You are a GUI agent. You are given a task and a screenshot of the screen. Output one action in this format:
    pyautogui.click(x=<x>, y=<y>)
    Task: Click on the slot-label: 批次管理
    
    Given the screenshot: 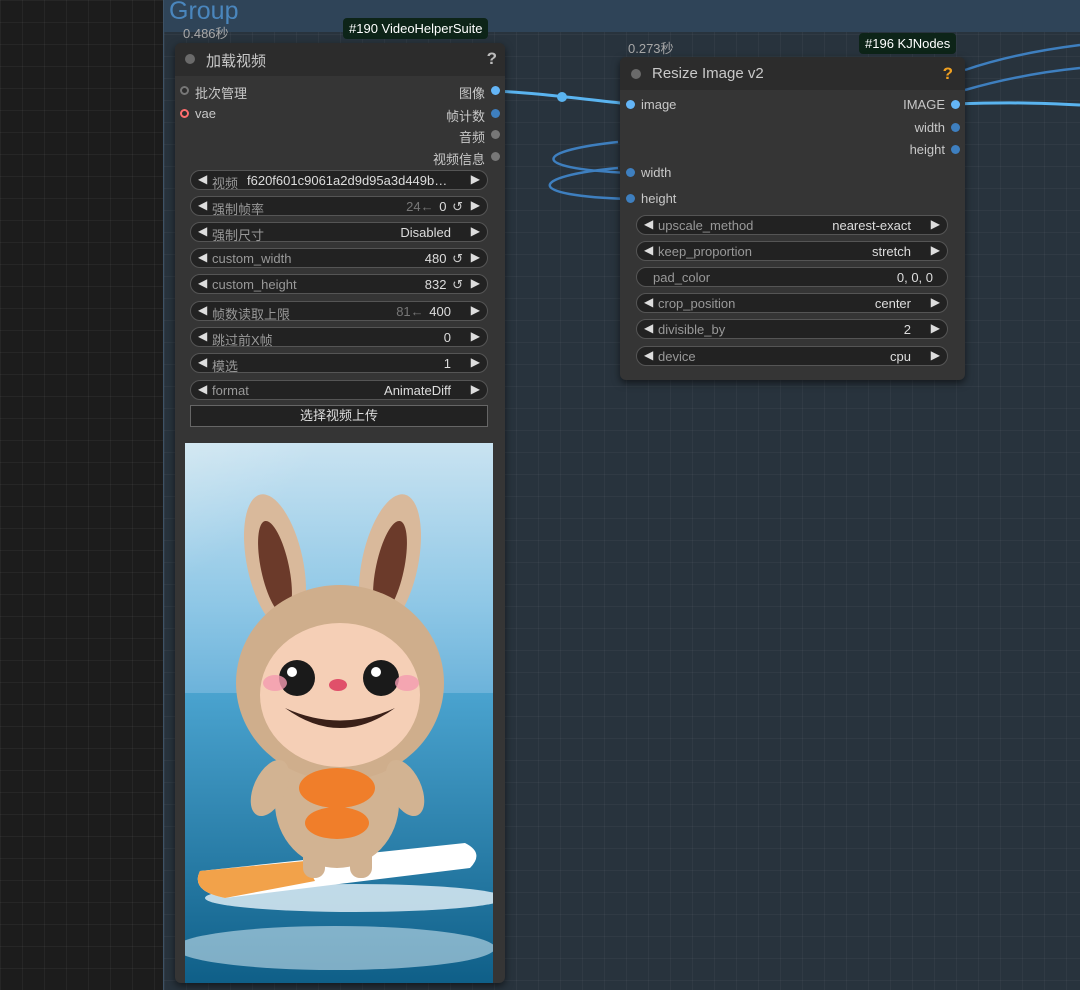 What is the action you would take?
    pyautogui.click(x=221, y=93)
    